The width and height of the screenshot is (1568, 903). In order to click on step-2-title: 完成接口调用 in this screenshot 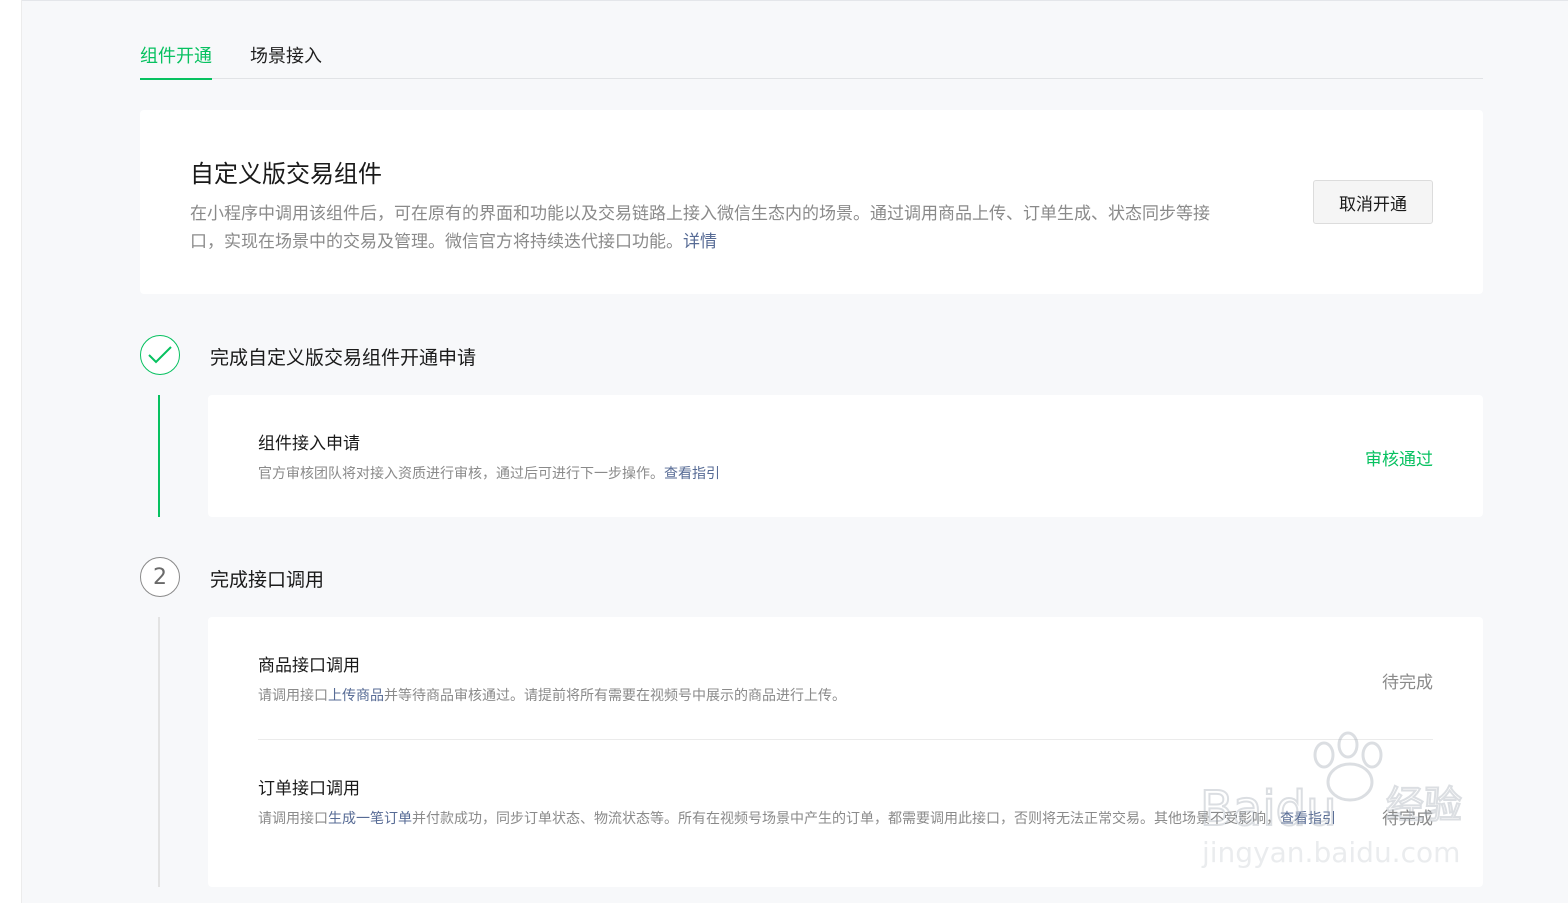, I will do `click(267, 580)`.